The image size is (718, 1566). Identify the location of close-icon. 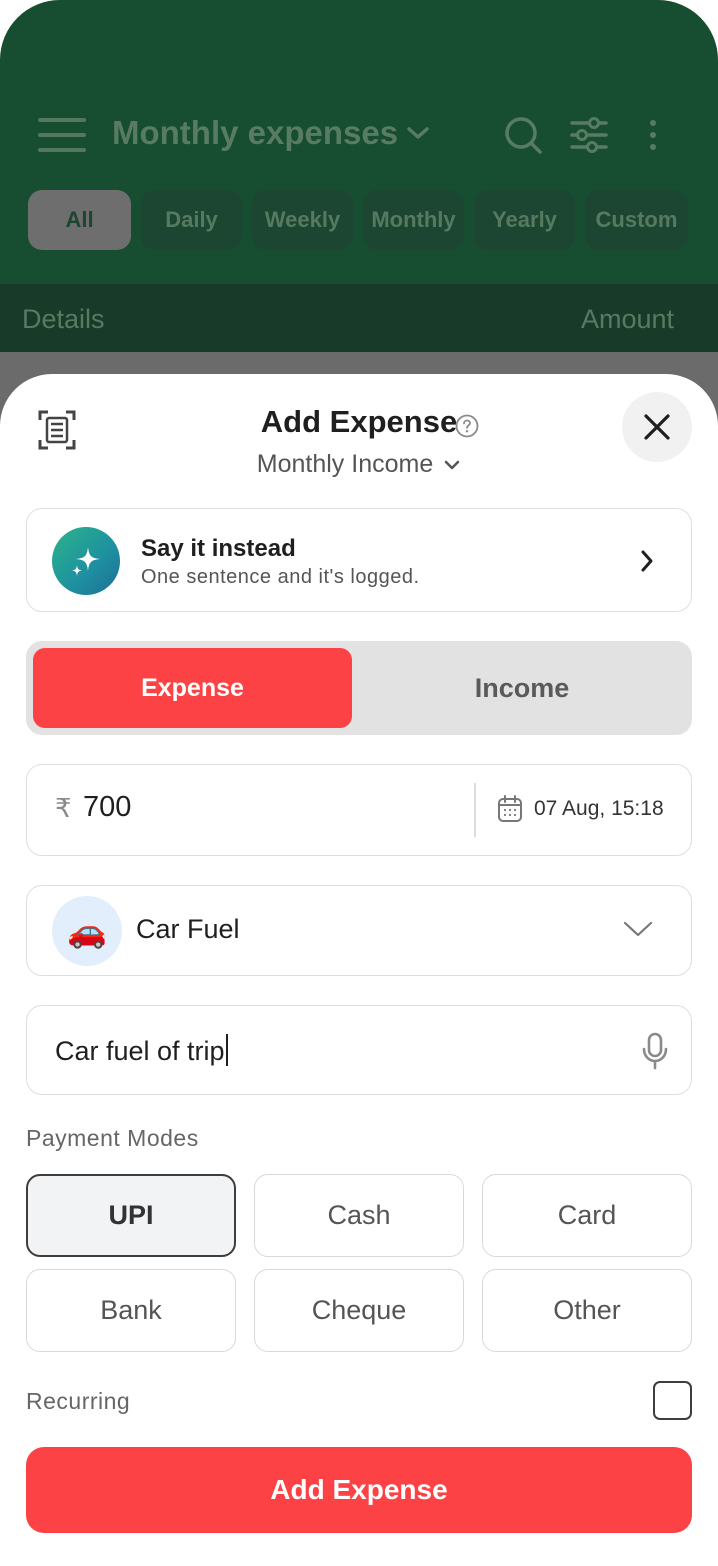
(657, 427).